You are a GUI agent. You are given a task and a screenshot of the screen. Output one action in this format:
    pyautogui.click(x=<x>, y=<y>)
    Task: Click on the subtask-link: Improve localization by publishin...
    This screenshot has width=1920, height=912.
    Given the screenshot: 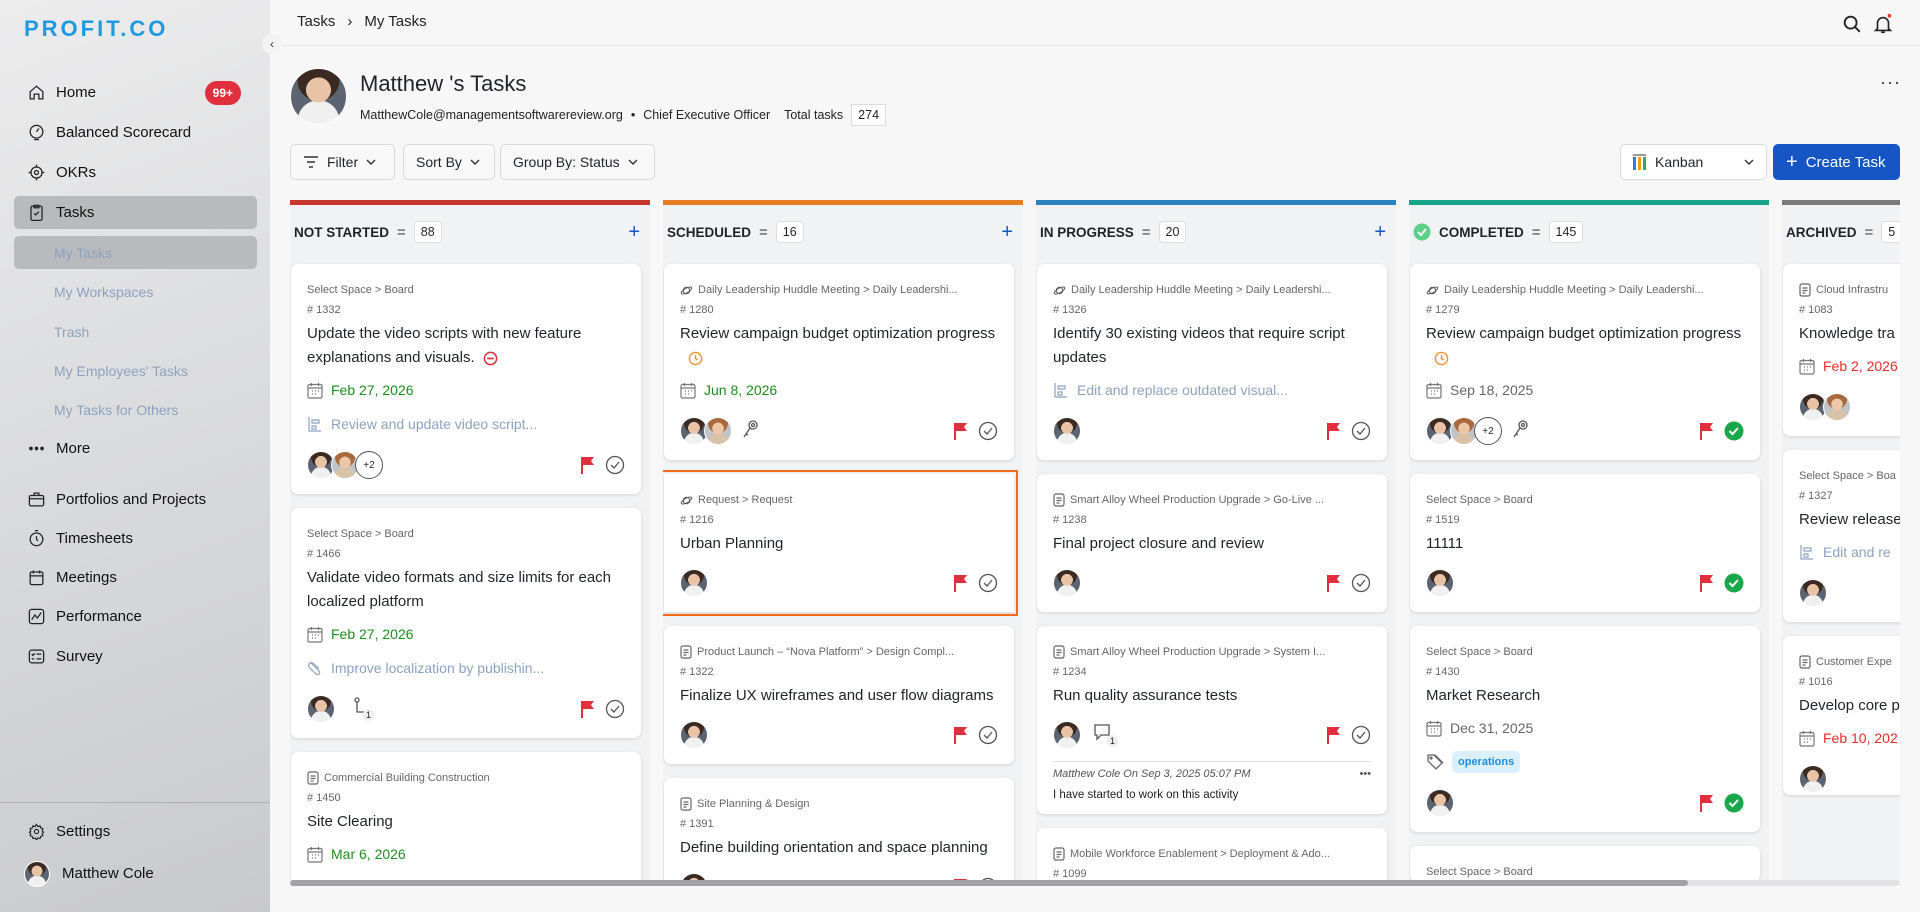 What is the action you would take?
    pyautogui.click(x=466, y=668)
    